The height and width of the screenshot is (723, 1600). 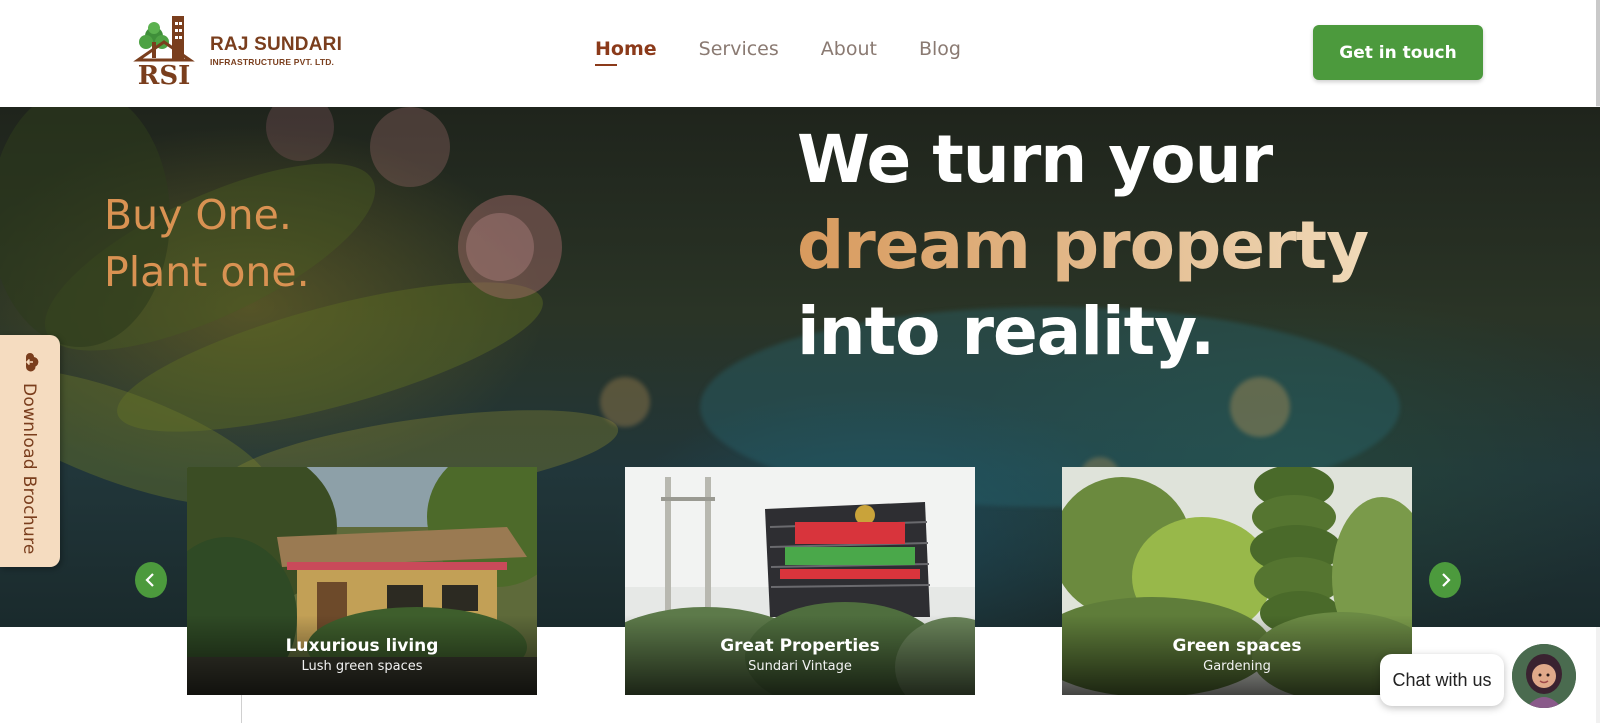 I want to click on card-title: Green spaces, so click(x=1237, y=646).